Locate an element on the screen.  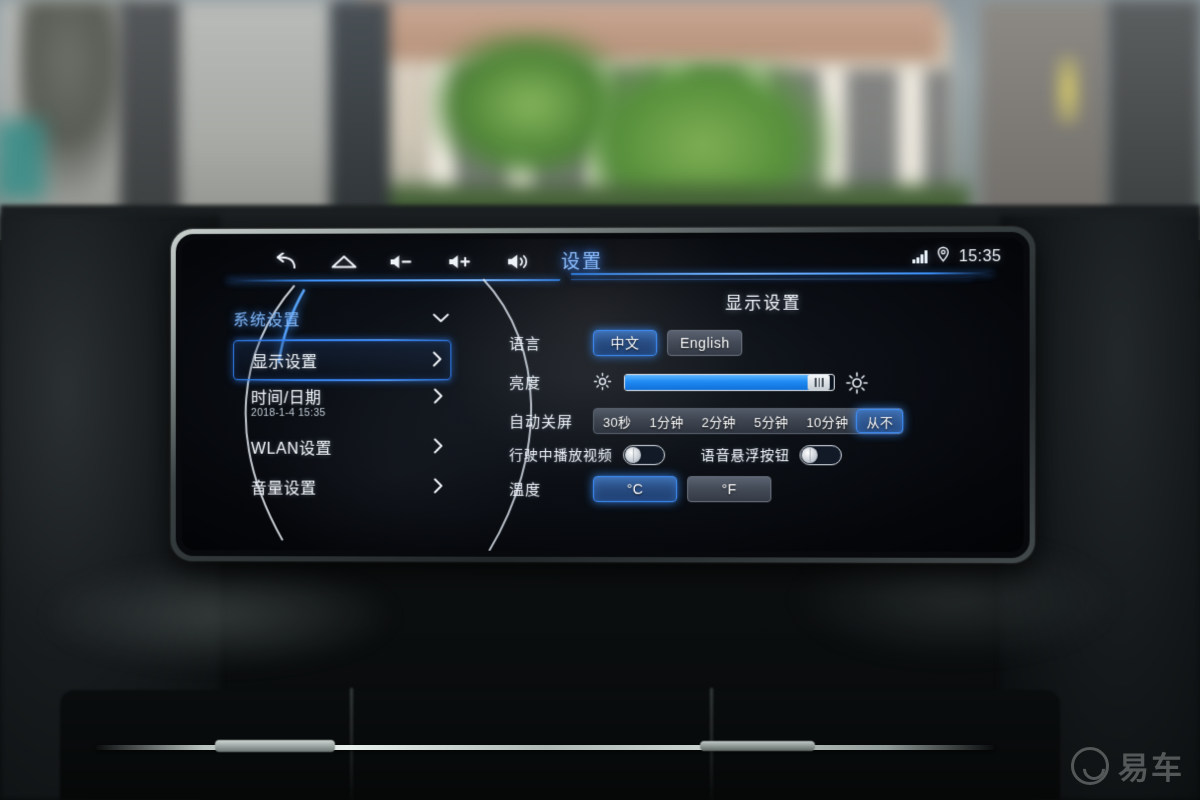
language-option-english: English is located at coordinates (705, 342).